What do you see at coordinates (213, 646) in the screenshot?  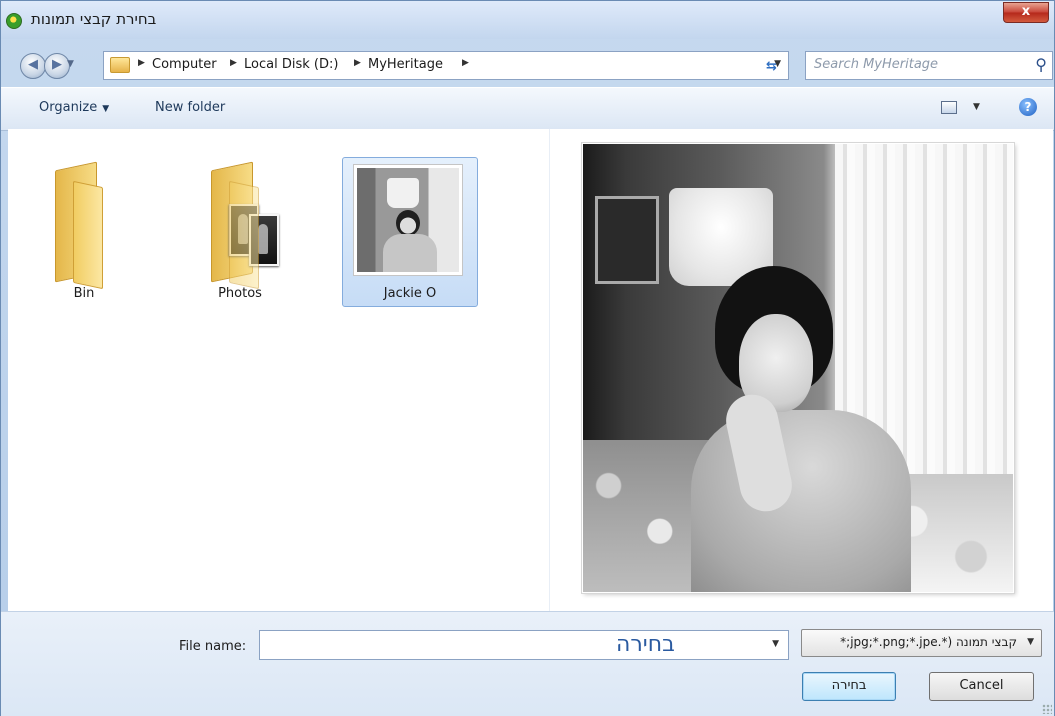 I see `file-name-label: File name:` at bounding box center [213, 646].